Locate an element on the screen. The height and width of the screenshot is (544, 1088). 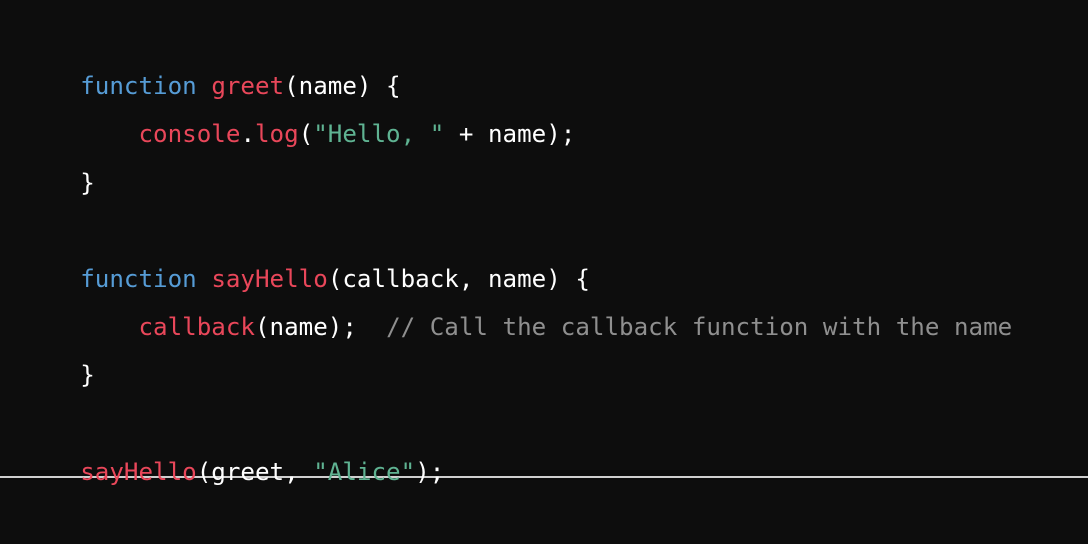
string-token: "Alice" is located at coordinates (364, 471).